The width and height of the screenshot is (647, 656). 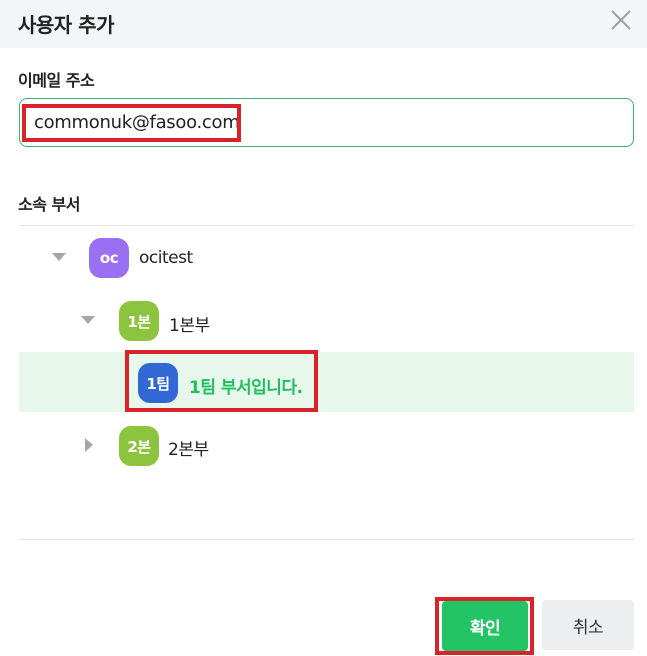 I want to click on close-icon, so click(x=621, y=20).